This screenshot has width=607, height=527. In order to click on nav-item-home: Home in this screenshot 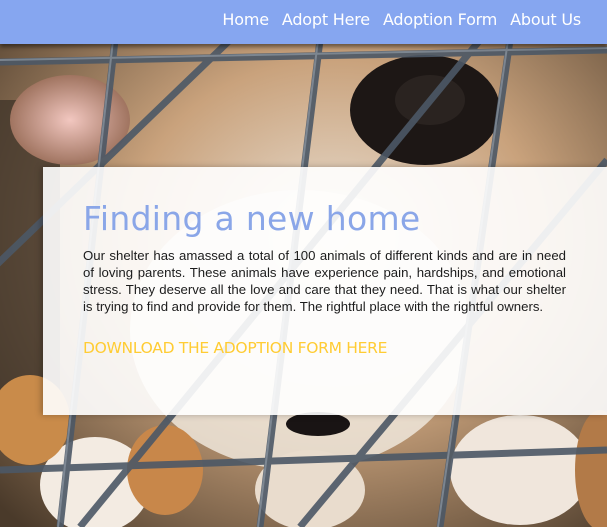, I will do `click(245, 20)`.